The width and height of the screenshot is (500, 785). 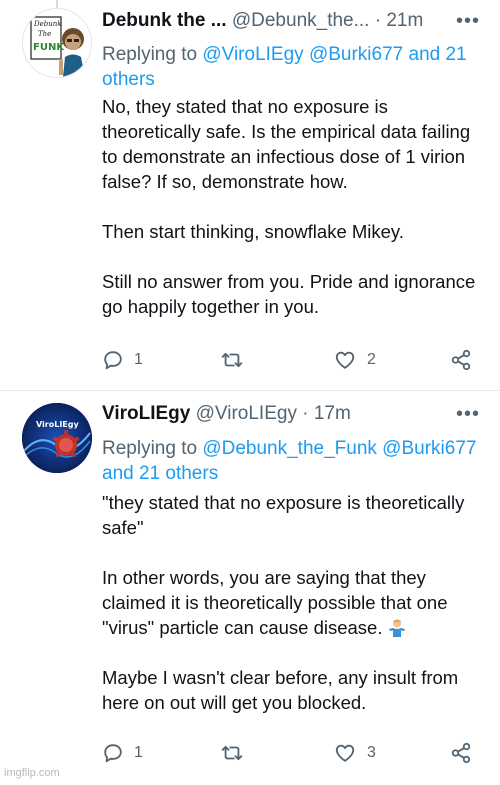 I want to click on tweet-actions: 1 2, so click(x=287, y=360).